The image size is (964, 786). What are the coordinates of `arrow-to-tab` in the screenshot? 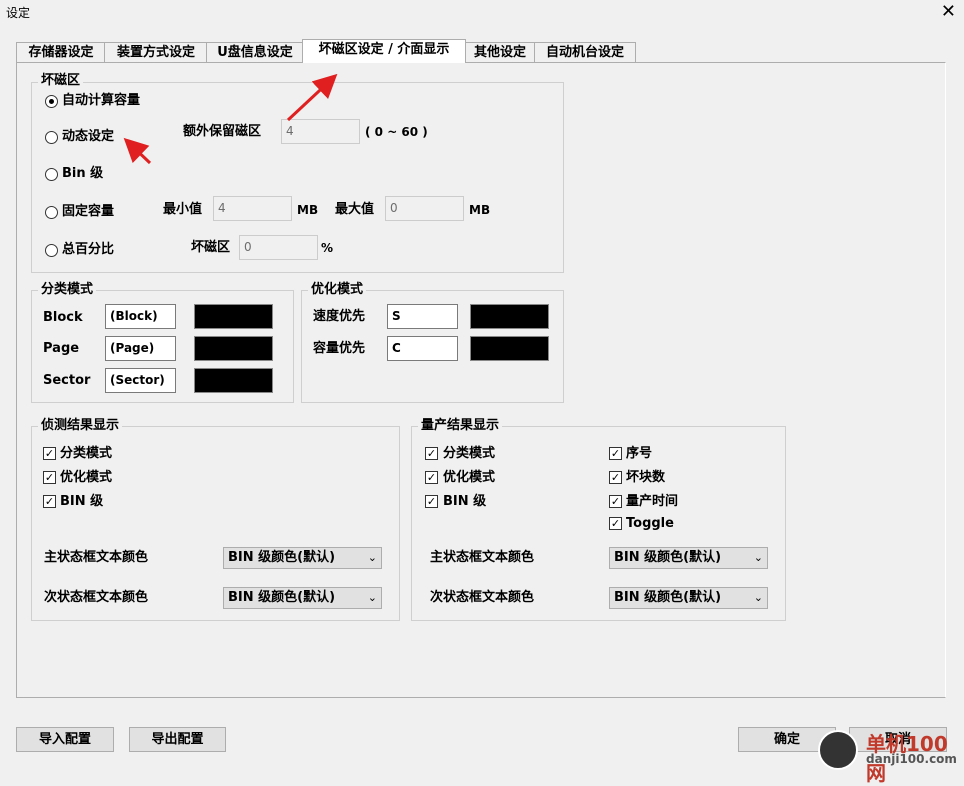 It's located at (312, 97).